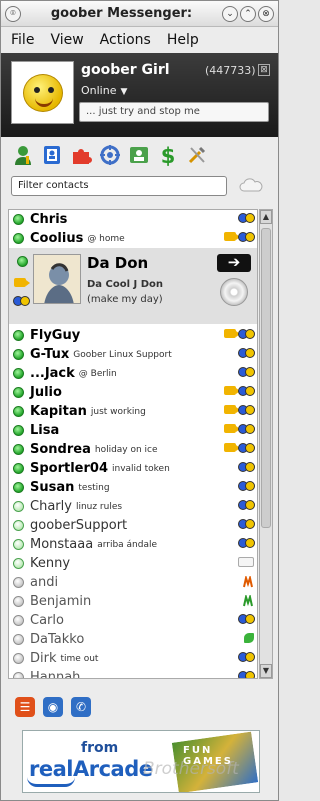 The height and width of the screenshot is (801, 320). What do you see at coordinates (125, 40) in the screenshot?
I see `menu-actions: Actions` at bounding box center [125, 40].